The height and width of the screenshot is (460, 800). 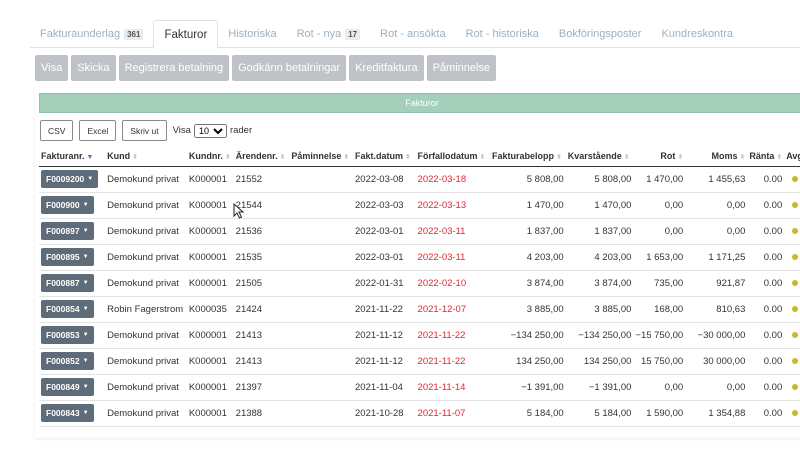 I want to click on invoice-number-label: F000900, so click(x=63, y=205).